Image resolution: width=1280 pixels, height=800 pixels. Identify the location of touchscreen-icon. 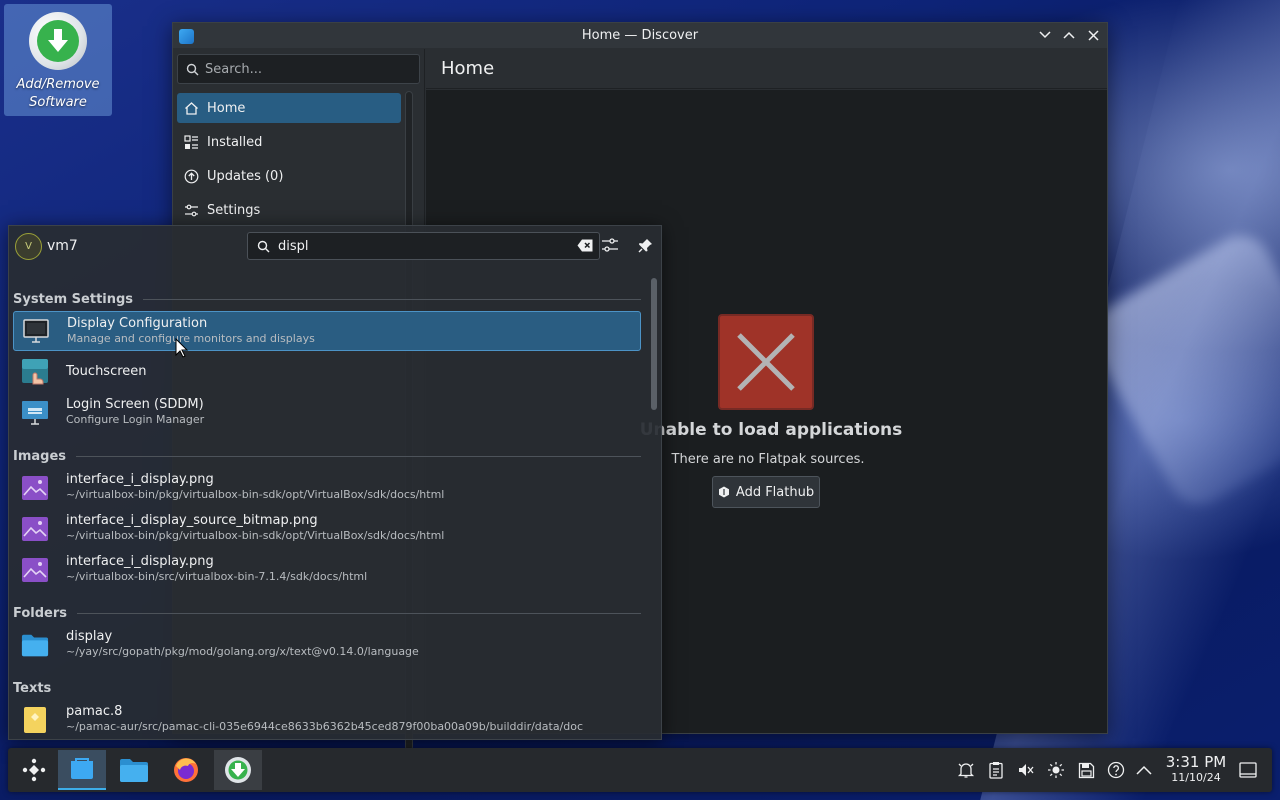
(35, 372).